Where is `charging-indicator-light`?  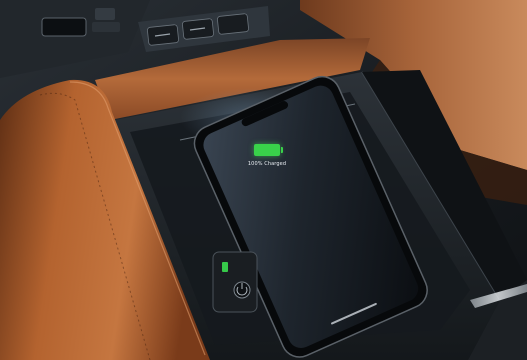
charging-indicator-light is located at coordinates (225, 267).